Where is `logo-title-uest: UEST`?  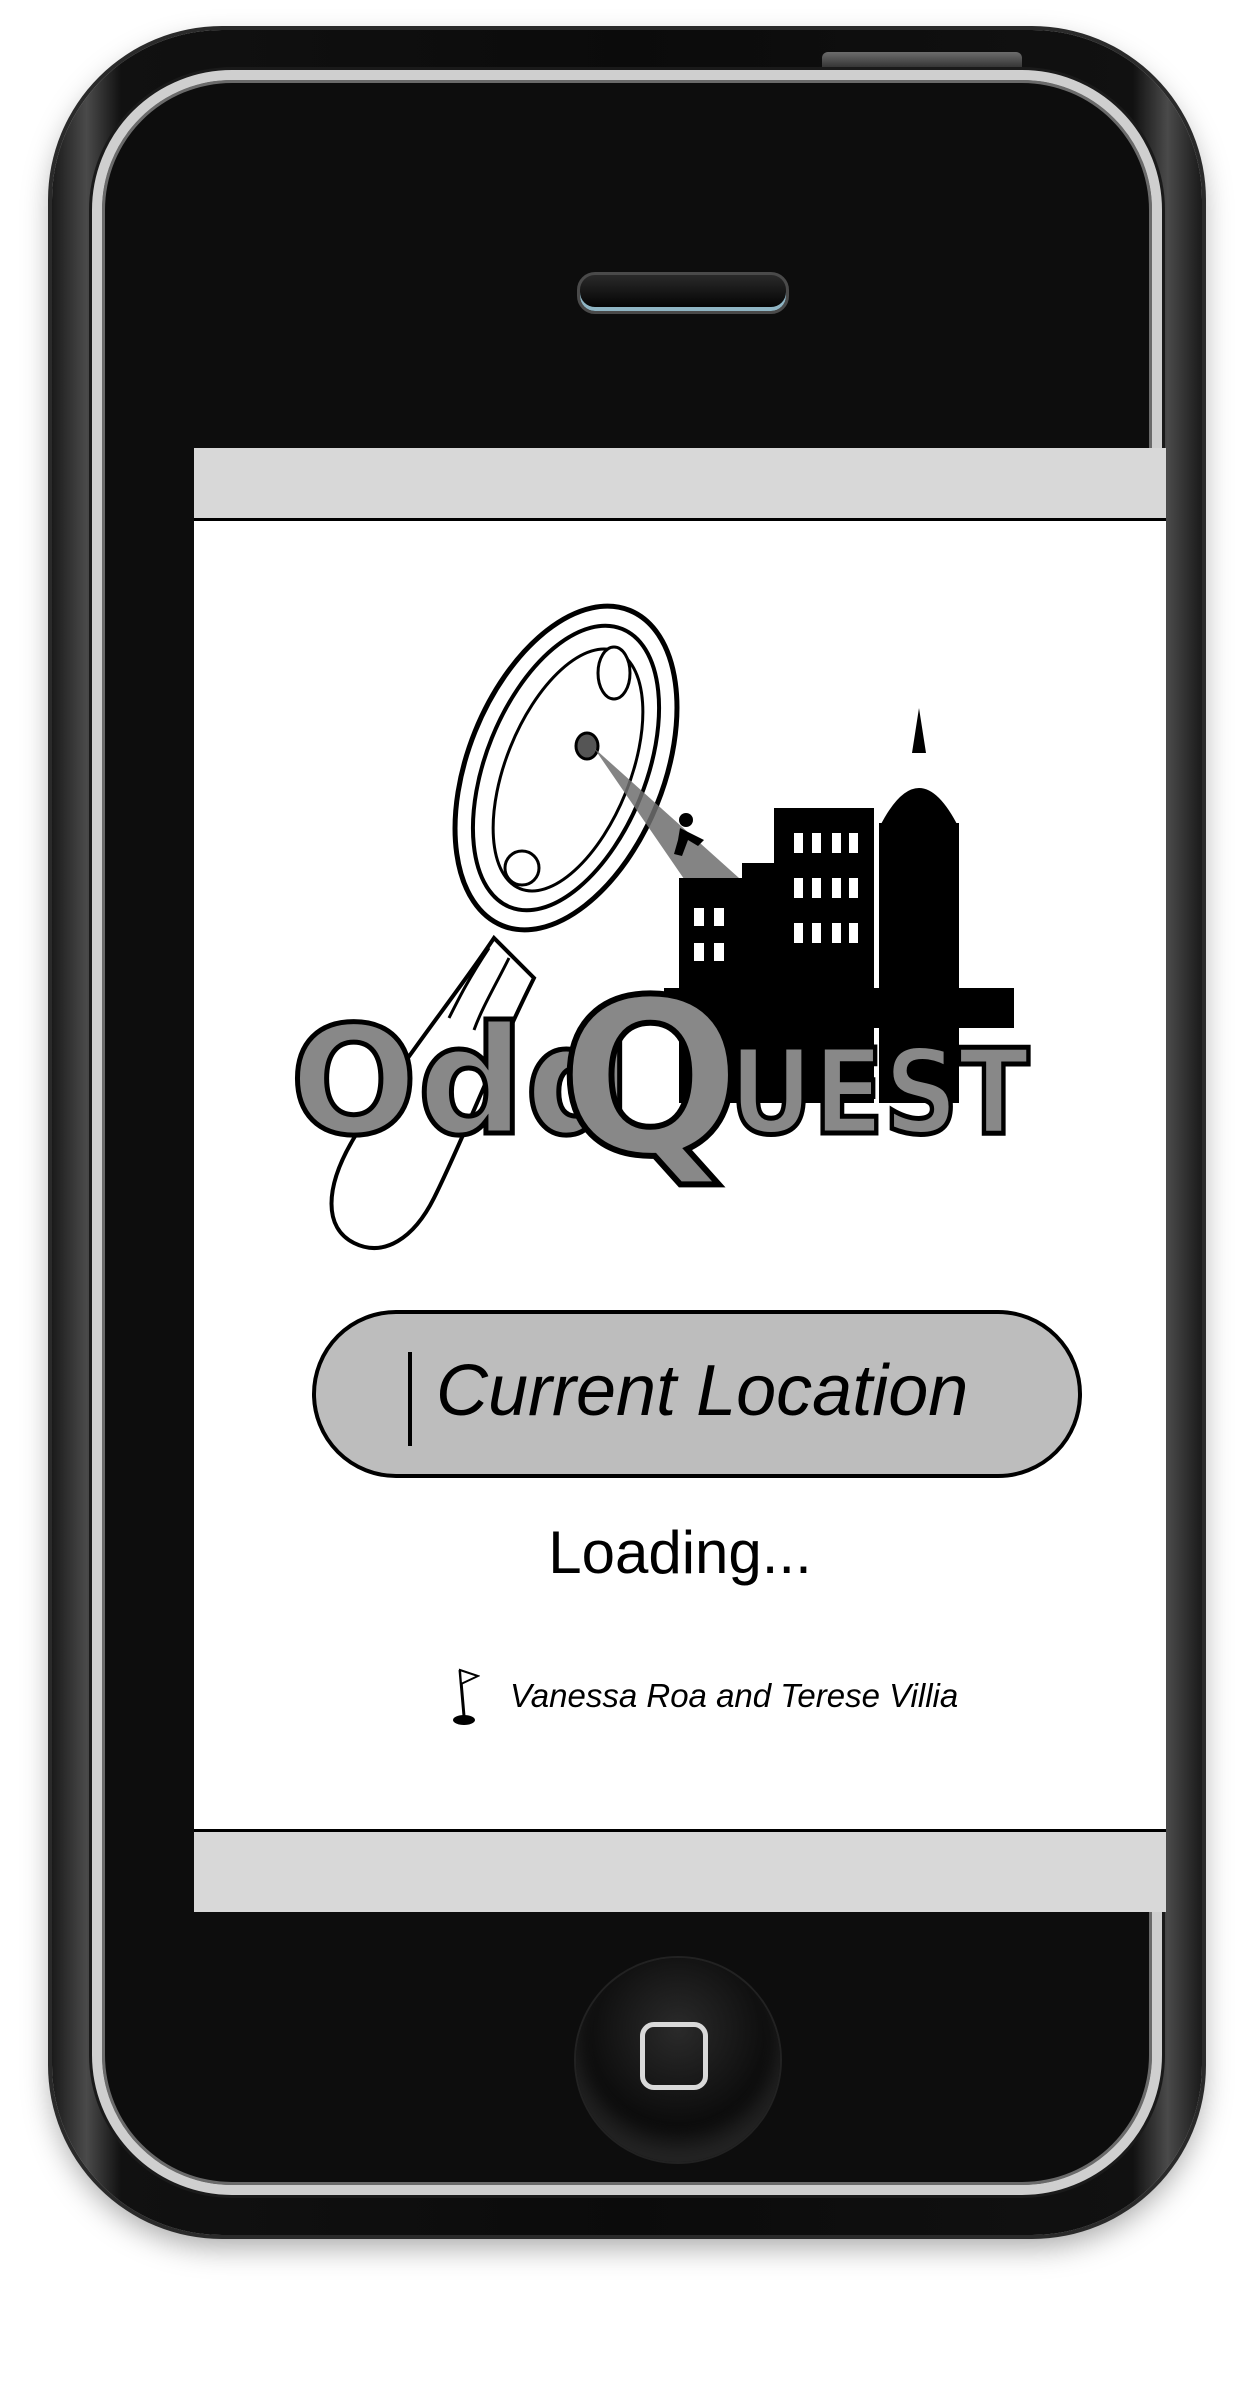 logo-title-uest: UEST is located at coordinates (879, 1092).